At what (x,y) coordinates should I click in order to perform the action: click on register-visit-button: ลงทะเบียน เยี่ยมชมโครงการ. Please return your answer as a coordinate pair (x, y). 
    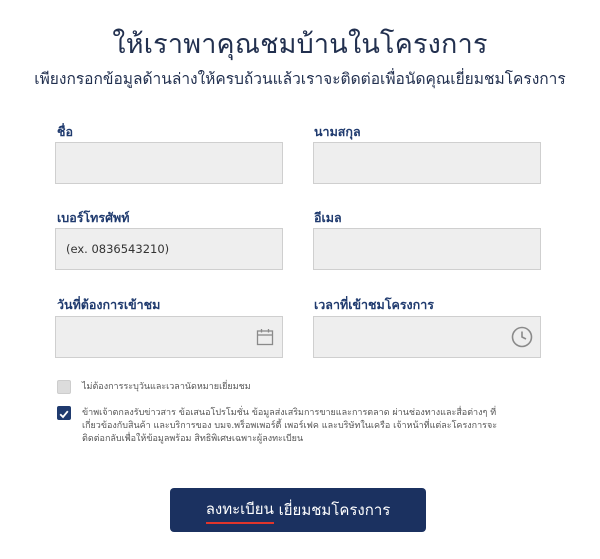
    Looking at the image, I should click on (298, 510).